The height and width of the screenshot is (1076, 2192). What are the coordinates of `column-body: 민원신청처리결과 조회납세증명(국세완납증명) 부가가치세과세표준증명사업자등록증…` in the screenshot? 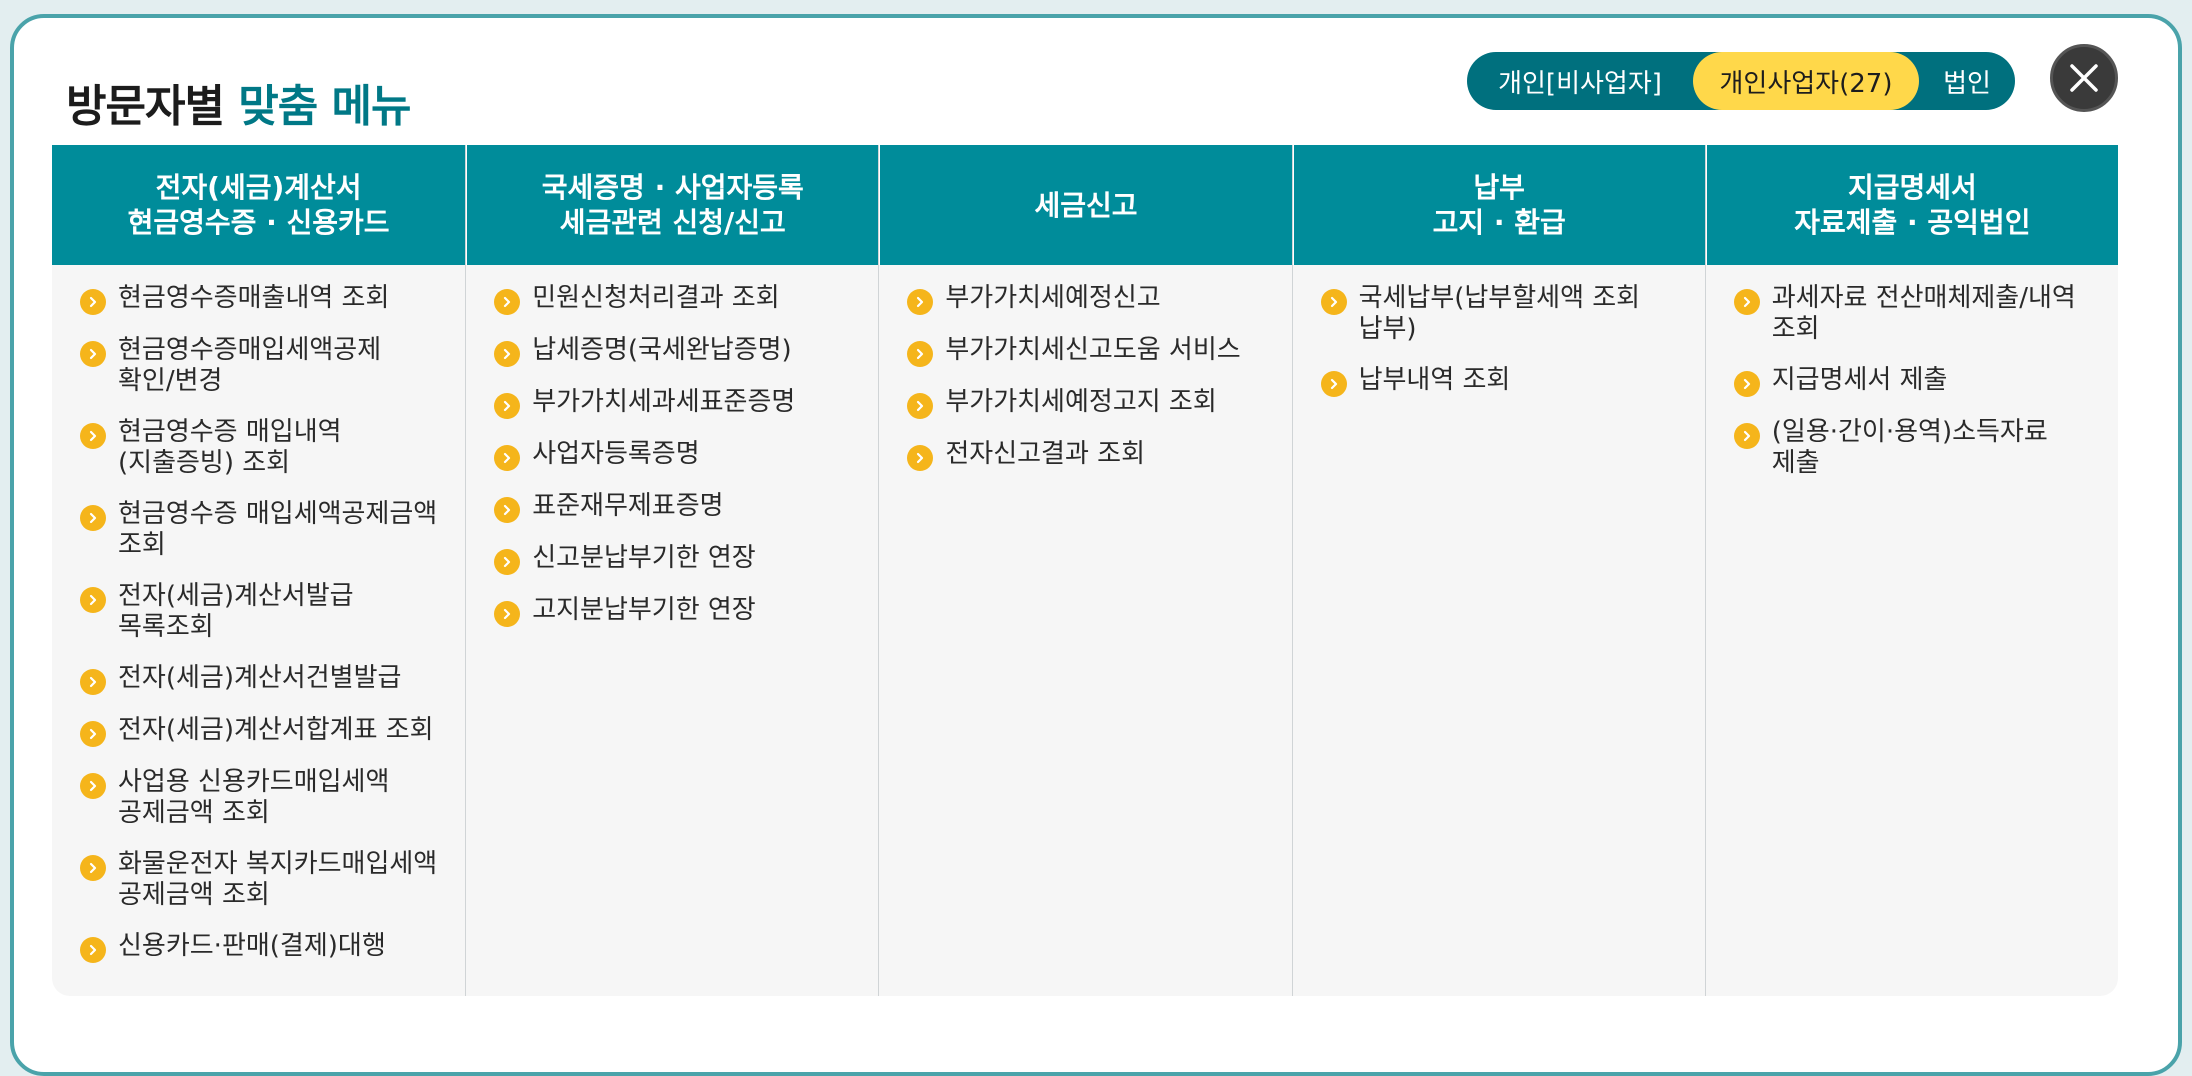 It's located at (672, 630).